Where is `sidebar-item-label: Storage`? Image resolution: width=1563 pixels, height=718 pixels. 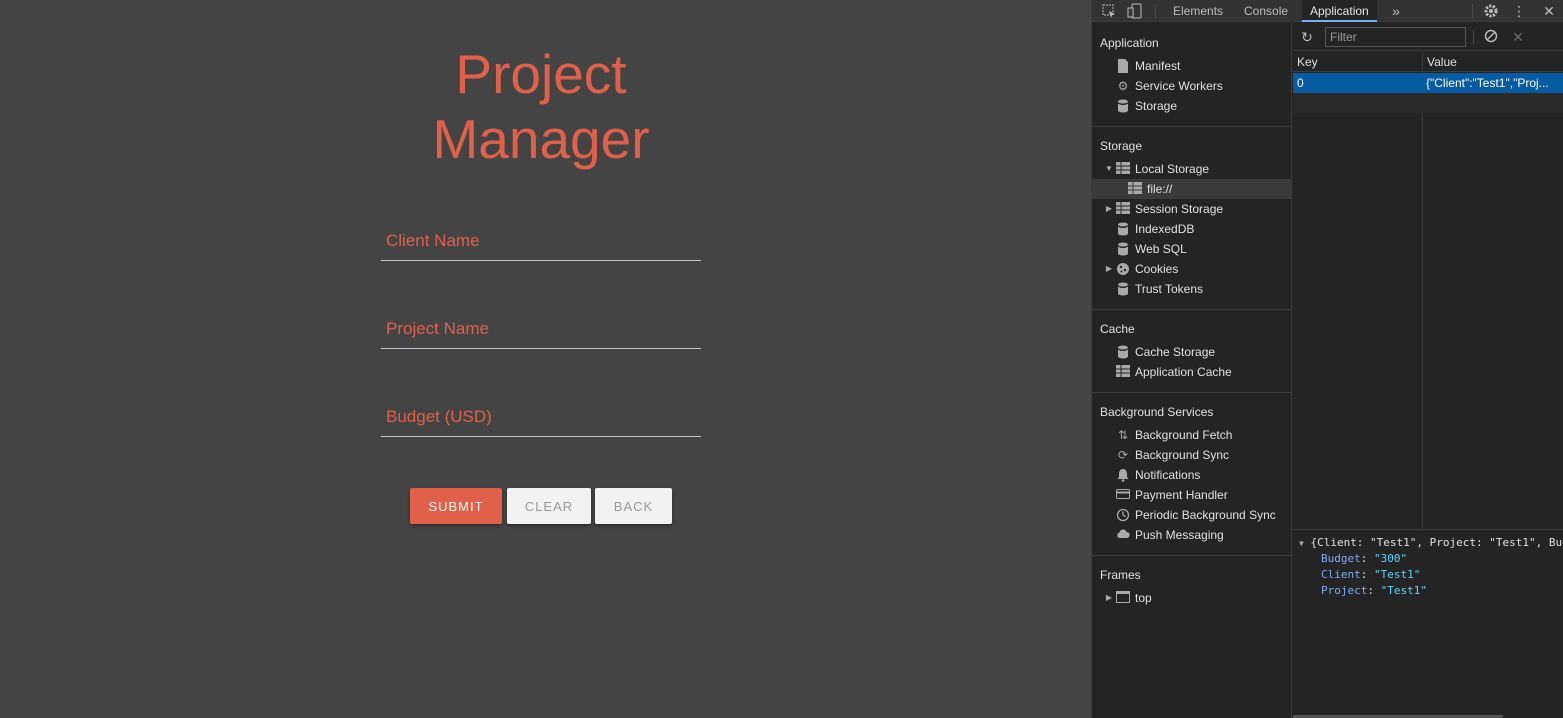 sidebar-item-label: Storage is located at coordinates (1156, 106).